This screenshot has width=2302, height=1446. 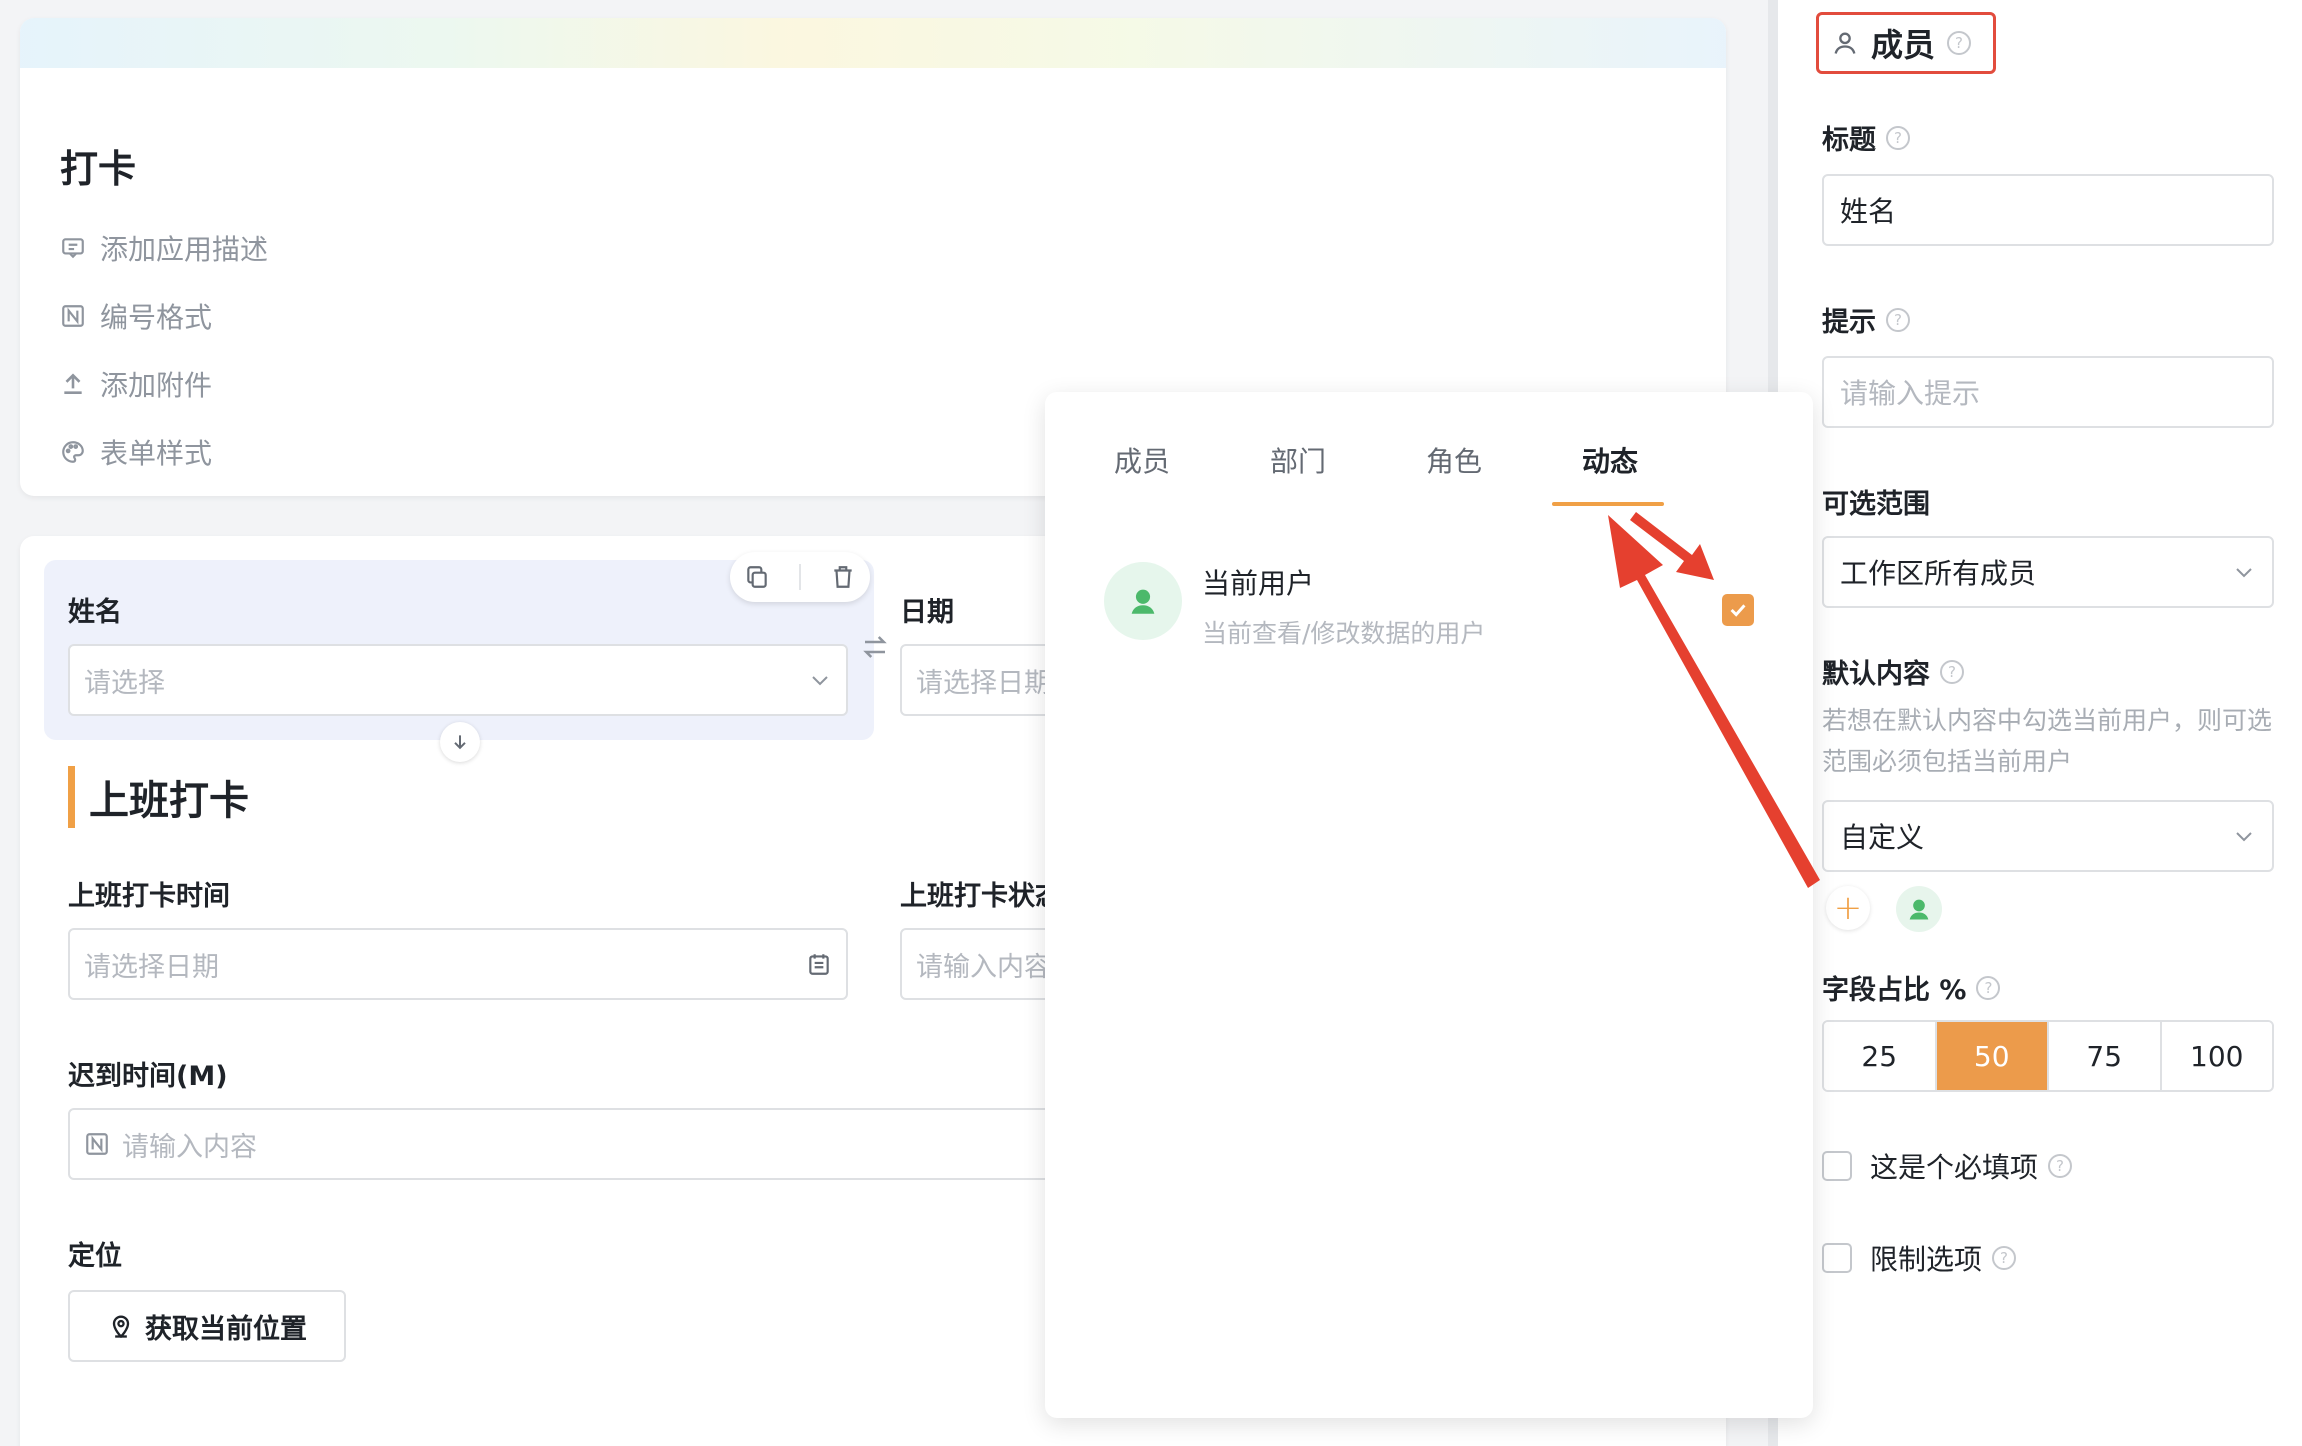 I want to click on check-icon, so click(x=1738, y=610).